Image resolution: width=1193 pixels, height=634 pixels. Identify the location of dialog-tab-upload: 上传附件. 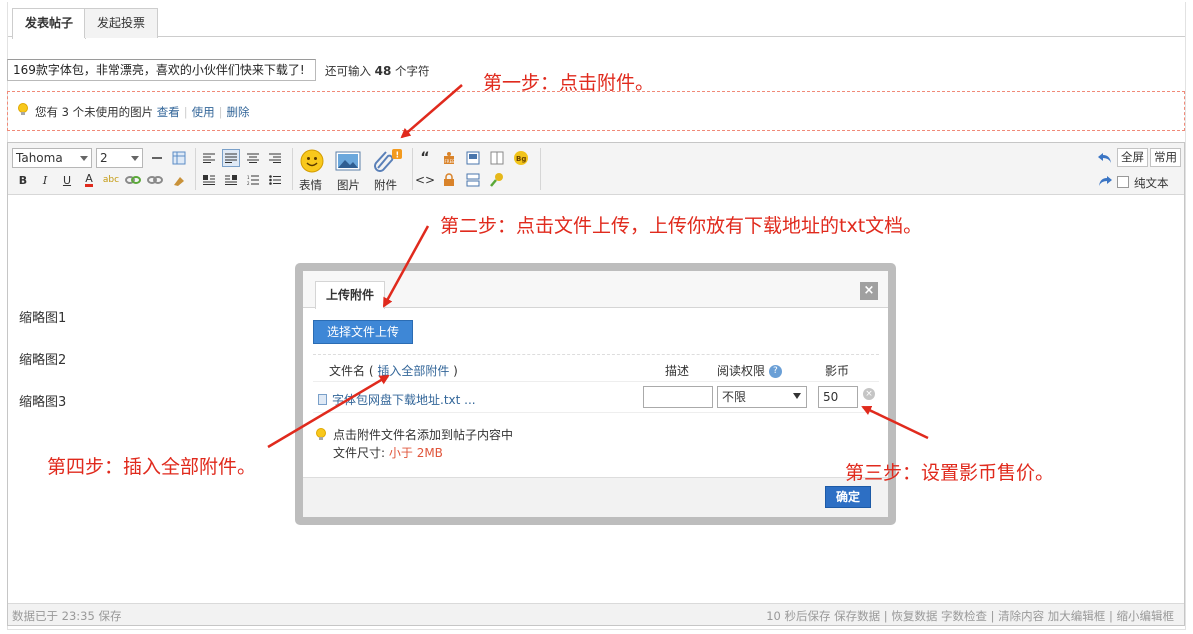
(350, 295).